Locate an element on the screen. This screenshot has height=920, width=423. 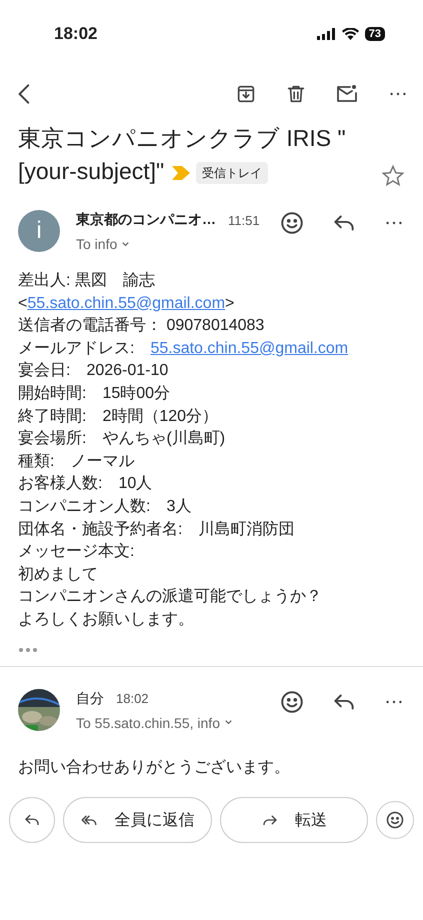
archive-icon is located at coordinates (246, 94).